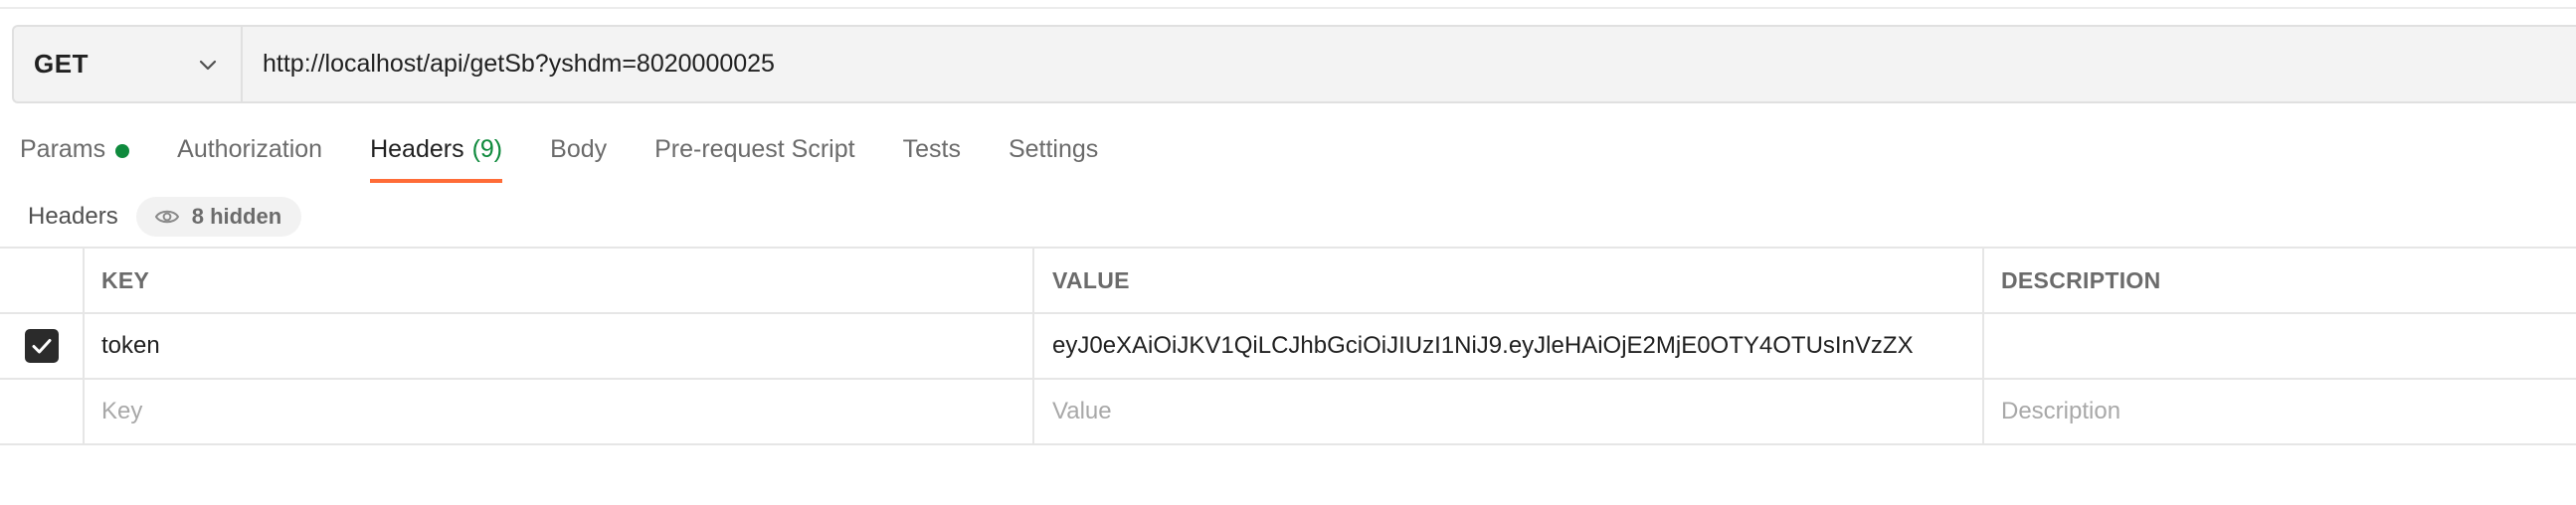  I want to click on new-key-cell, so click(559, 411).